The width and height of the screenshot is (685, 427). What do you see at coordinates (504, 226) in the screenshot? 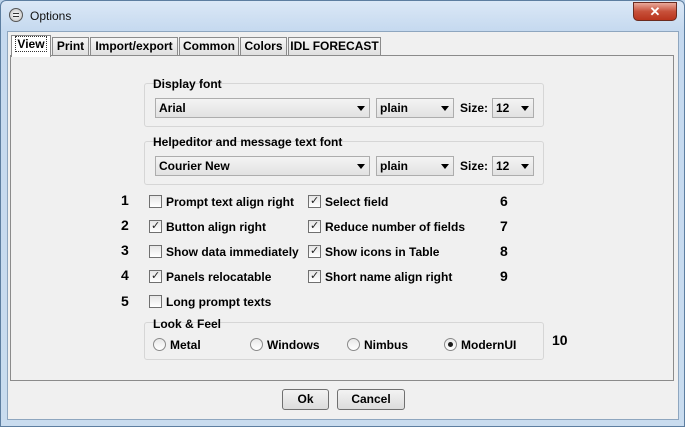
I see `option-number: 7` at bounding box center [504, 226].